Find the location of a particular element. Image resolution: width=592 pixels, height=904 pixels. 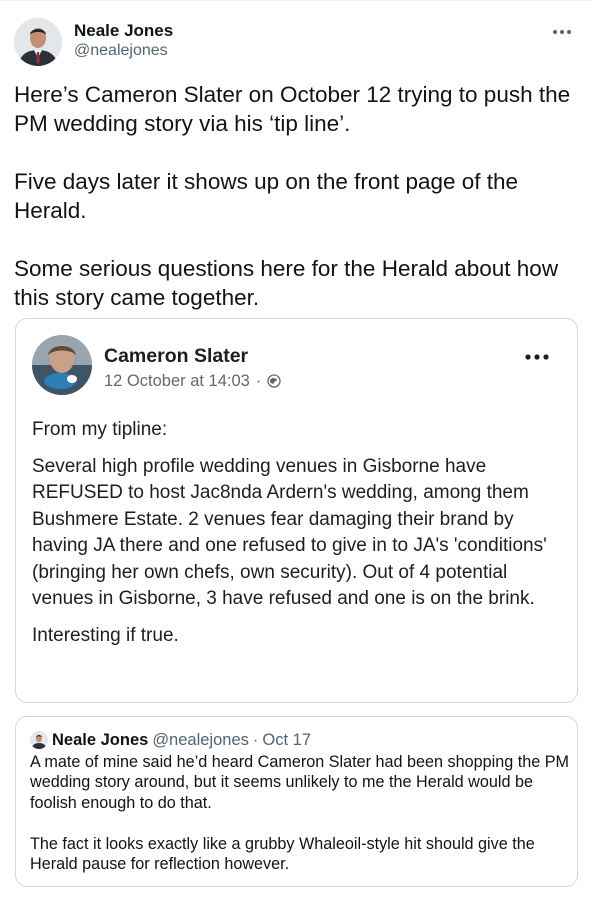

fb-author-name: Cameron Slater is located at coordinates (176, 356).